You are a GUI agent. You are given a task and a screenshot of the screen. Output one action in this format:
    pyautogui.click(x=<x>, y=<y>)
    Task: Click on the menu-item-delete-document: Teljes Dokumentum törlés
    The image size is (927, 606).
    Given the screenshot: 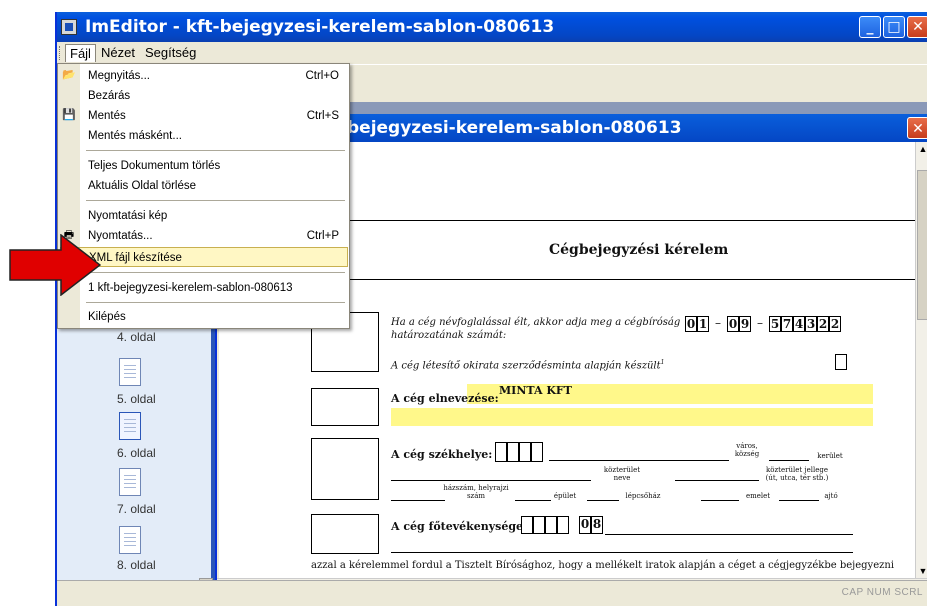 What is the action you would take?
    pyautogui.click(x=203, y=166)
    